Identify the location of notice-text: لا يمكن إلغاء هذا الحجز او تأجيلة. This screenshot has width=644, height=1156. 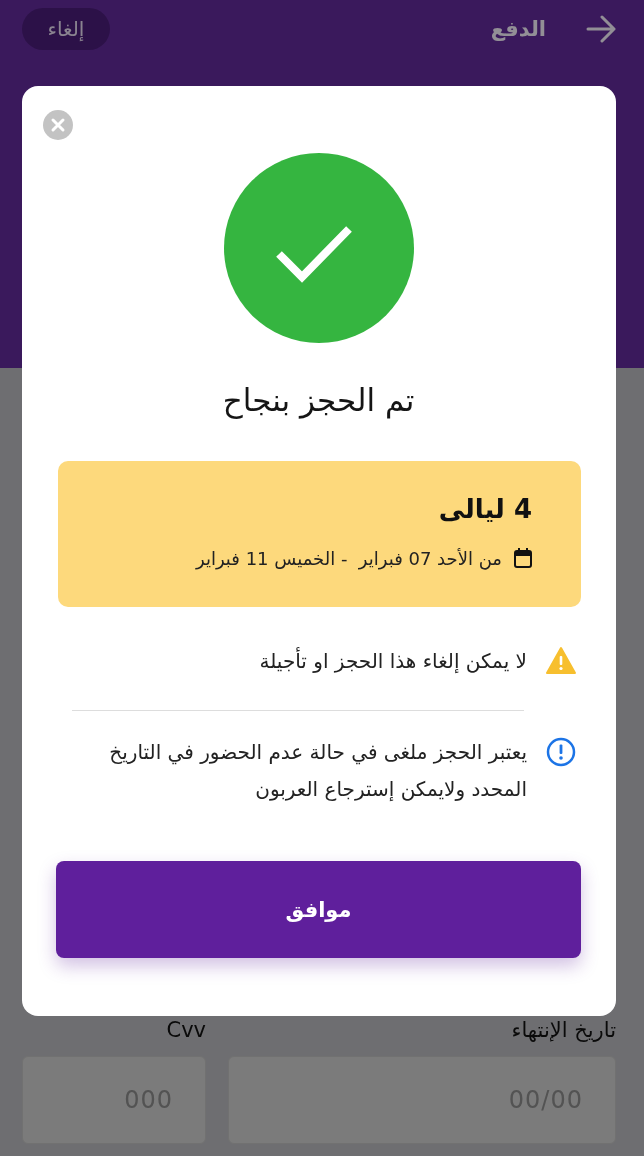
(392, 660).